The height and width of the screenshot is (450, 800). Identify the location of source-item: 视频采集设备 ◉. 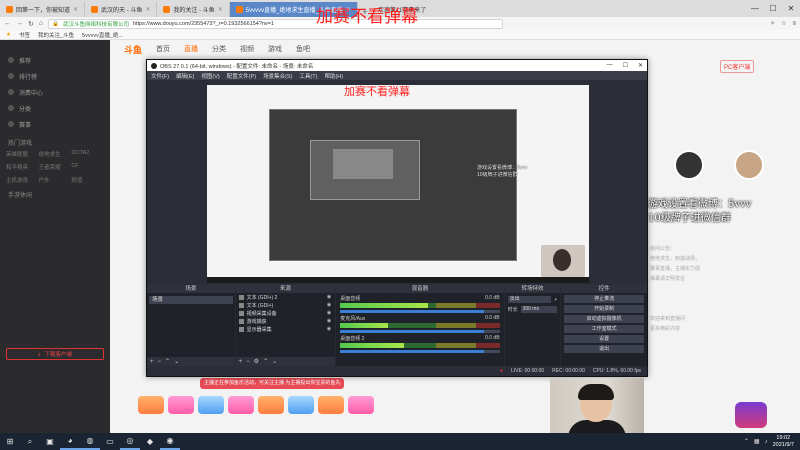
(286, 313).